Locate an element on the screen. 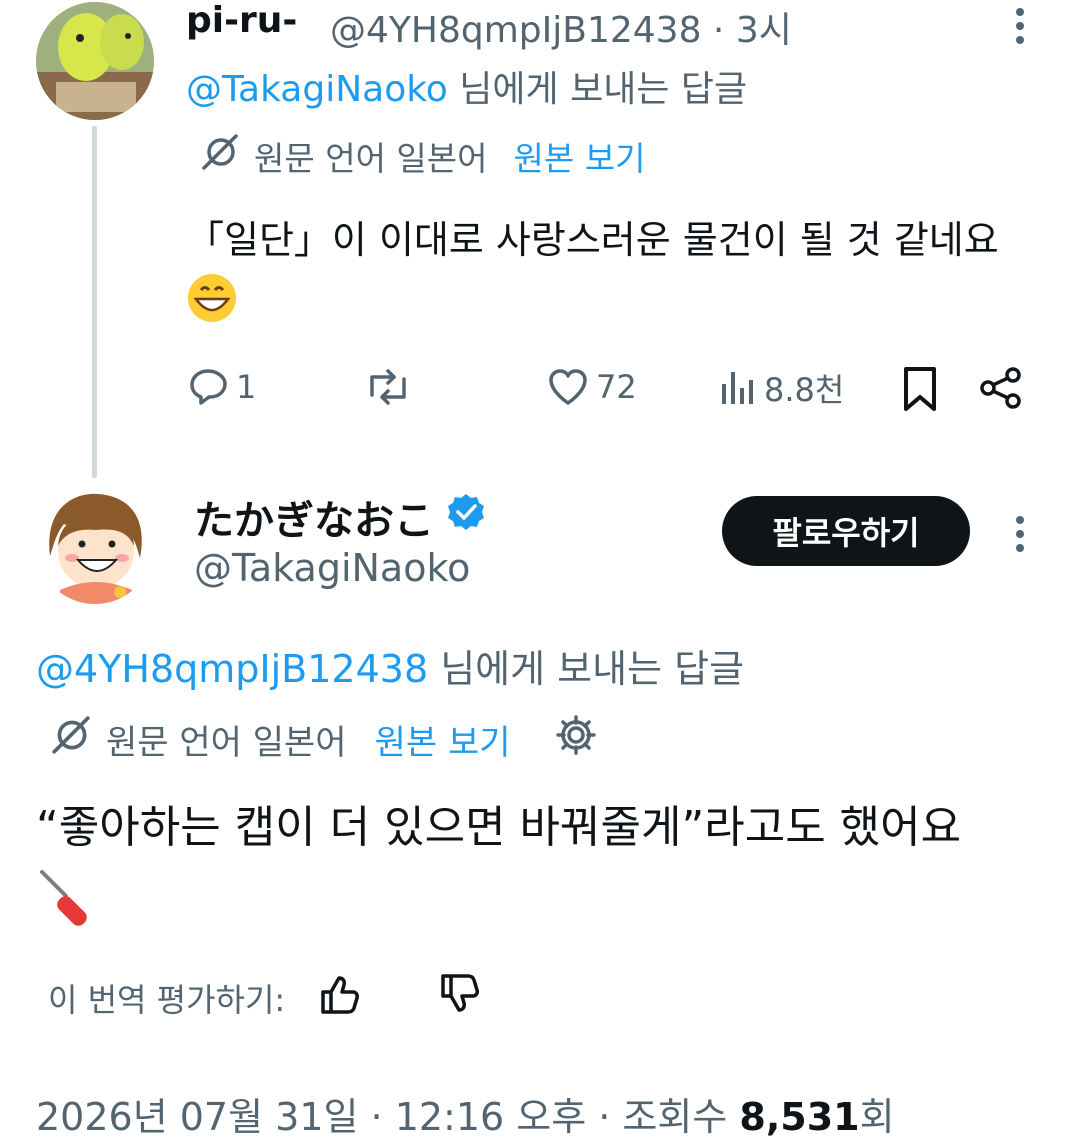 This screenshot has height=1141, width=1080. mention-link: @4YH8qmpIjB12438 is located at coordinates (232, 669).